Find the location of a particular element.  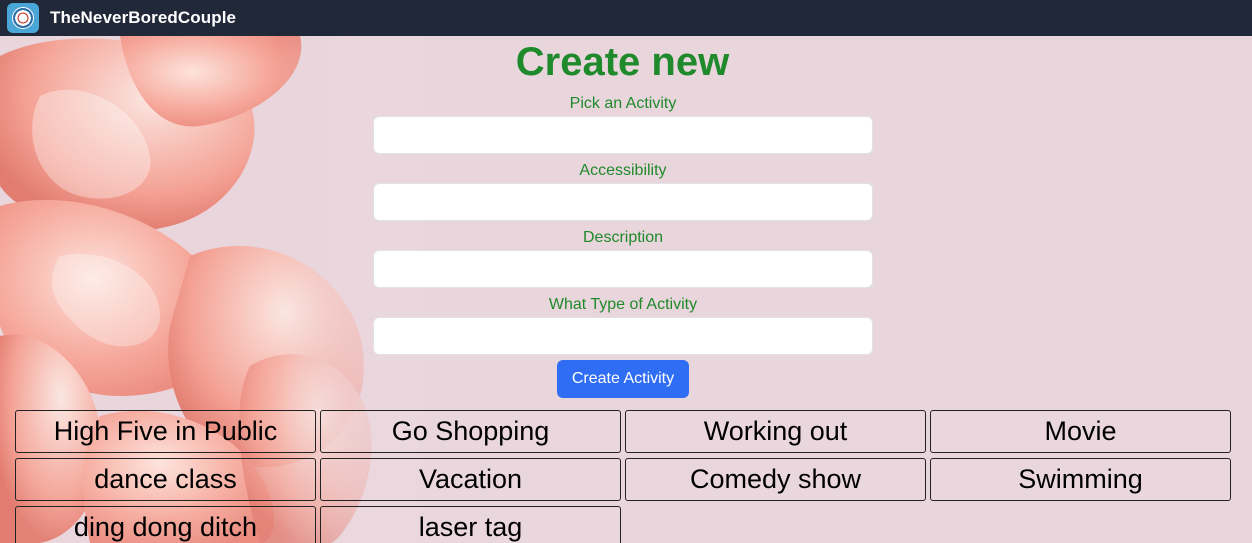

couple-logo-icon is located at coordinates (23, 18).